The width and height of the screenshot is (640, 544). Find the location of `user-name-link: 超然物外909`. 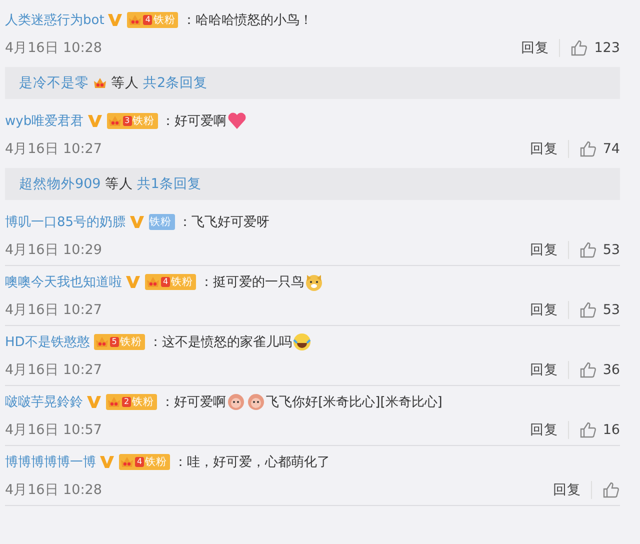

user-name-link: 超然物外909 is located at coordinates (60, 184).